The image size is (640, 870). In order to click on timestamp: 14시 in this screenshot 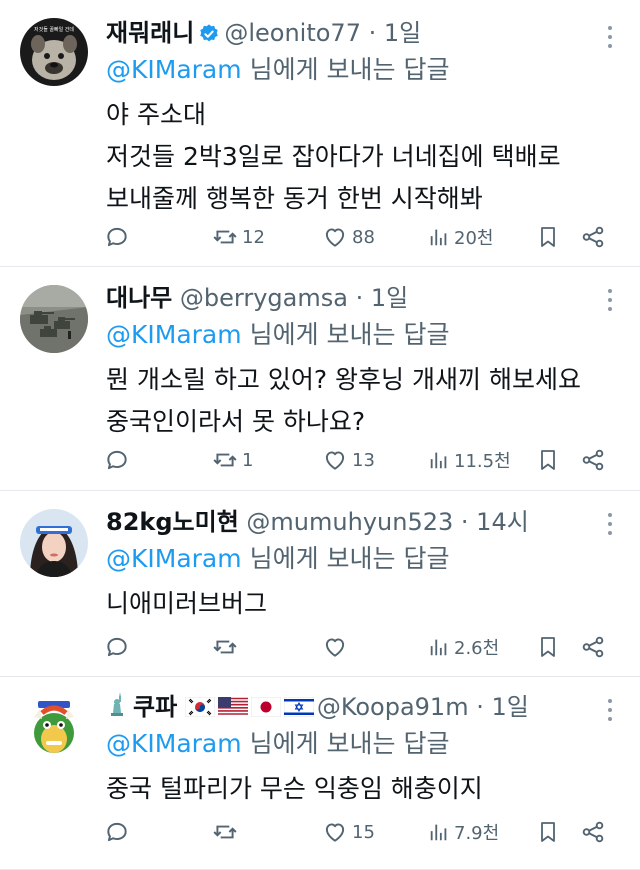, I will do `click(502, 522)`.